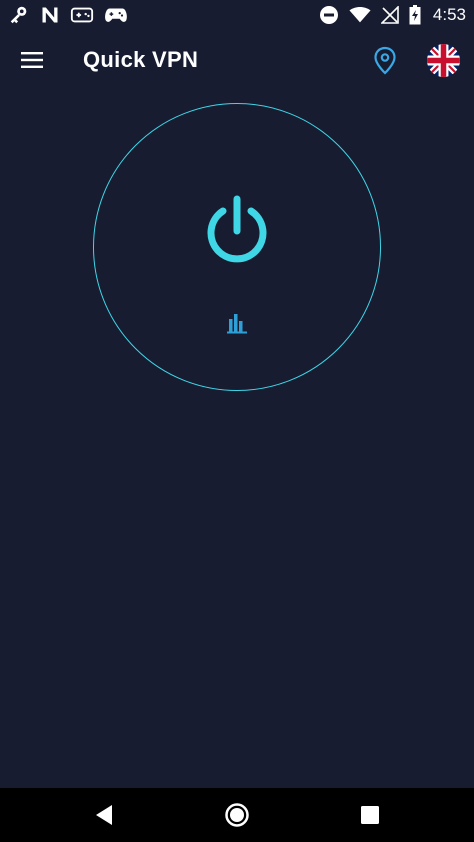 Image resolution: width=474 pixels, height=842 pixels. I want to click on n-notification-icon, so click(50, 15).